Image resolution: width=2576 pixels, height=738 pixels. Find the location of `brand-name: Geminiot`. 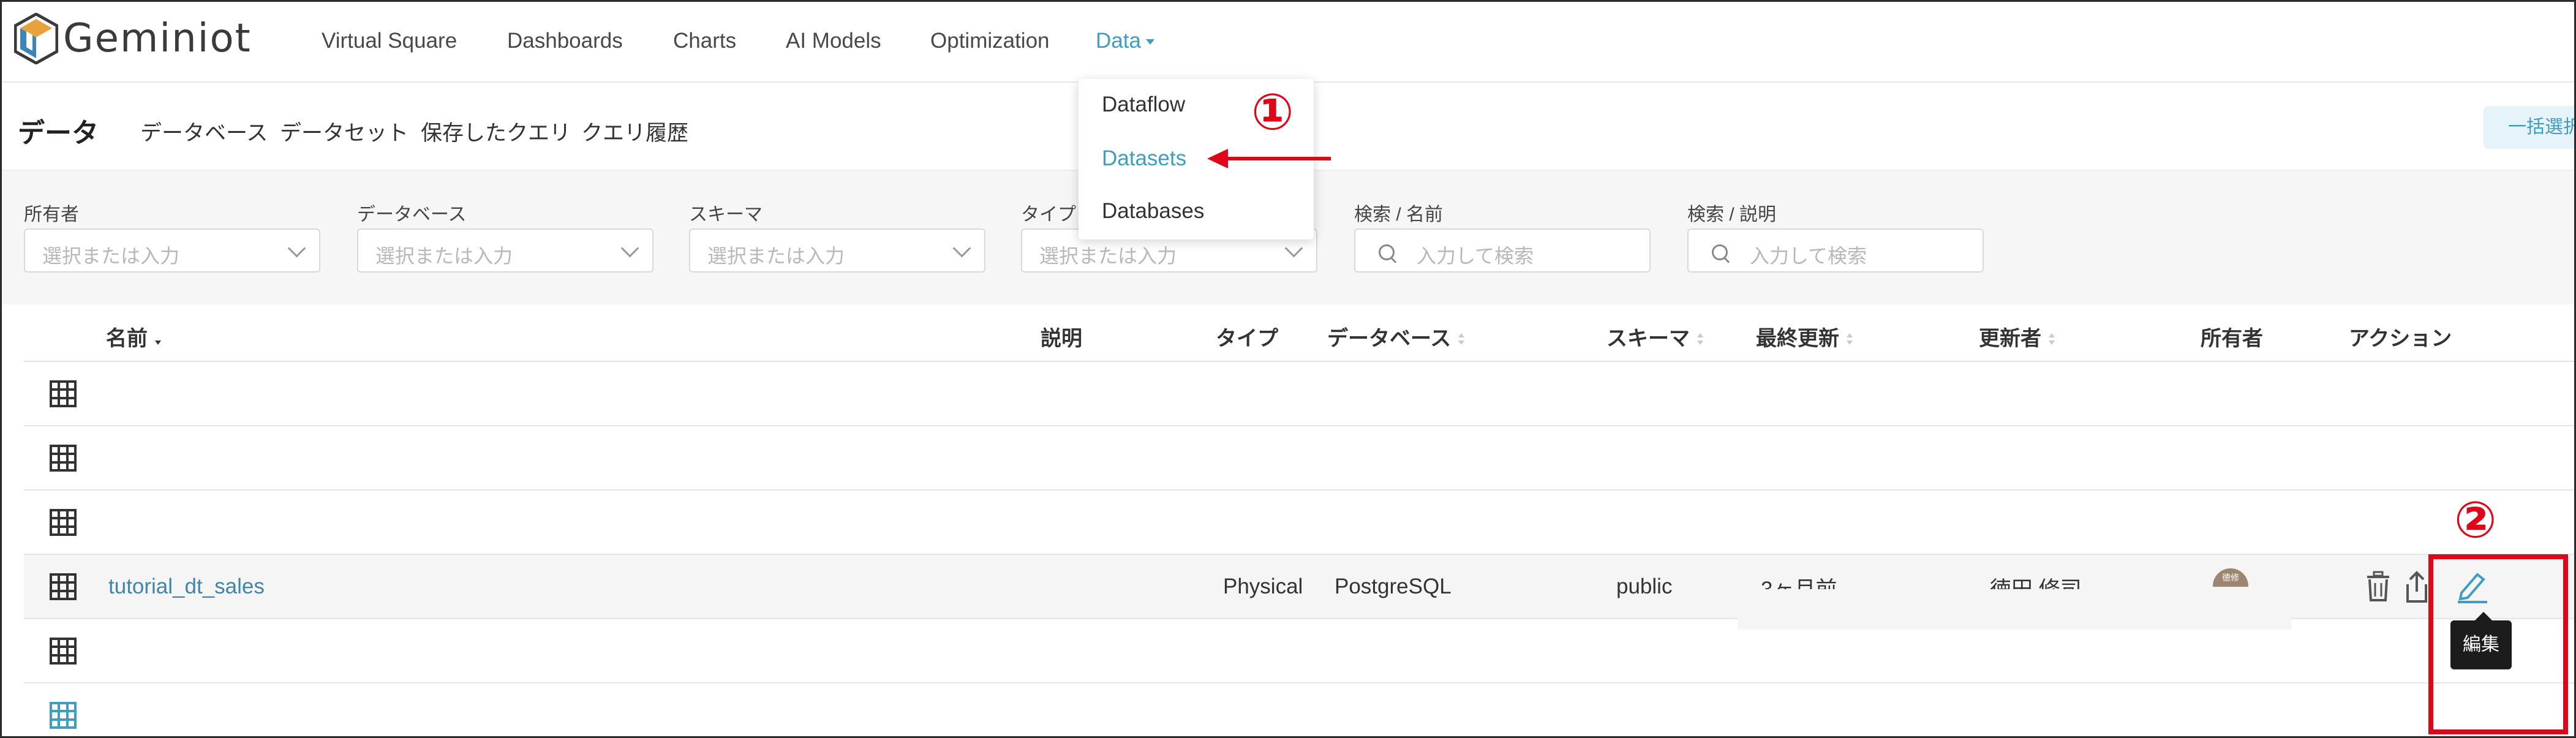

brand-name: Geminiot is located at coordinates (158, 38).